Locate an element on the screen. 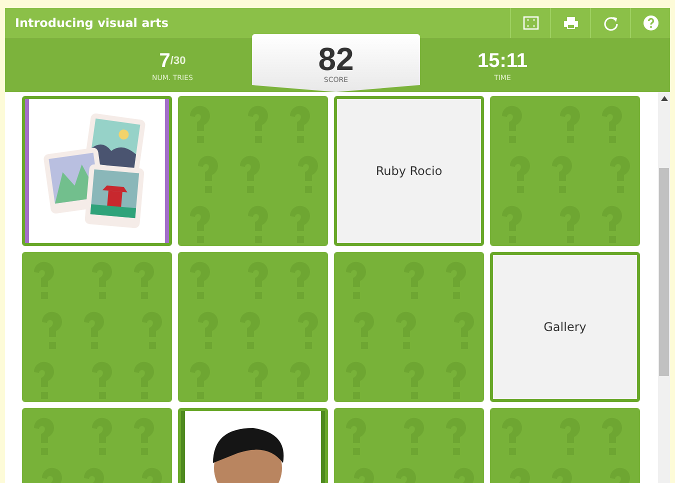  card: Gallery is located at coordinates (565, 327).